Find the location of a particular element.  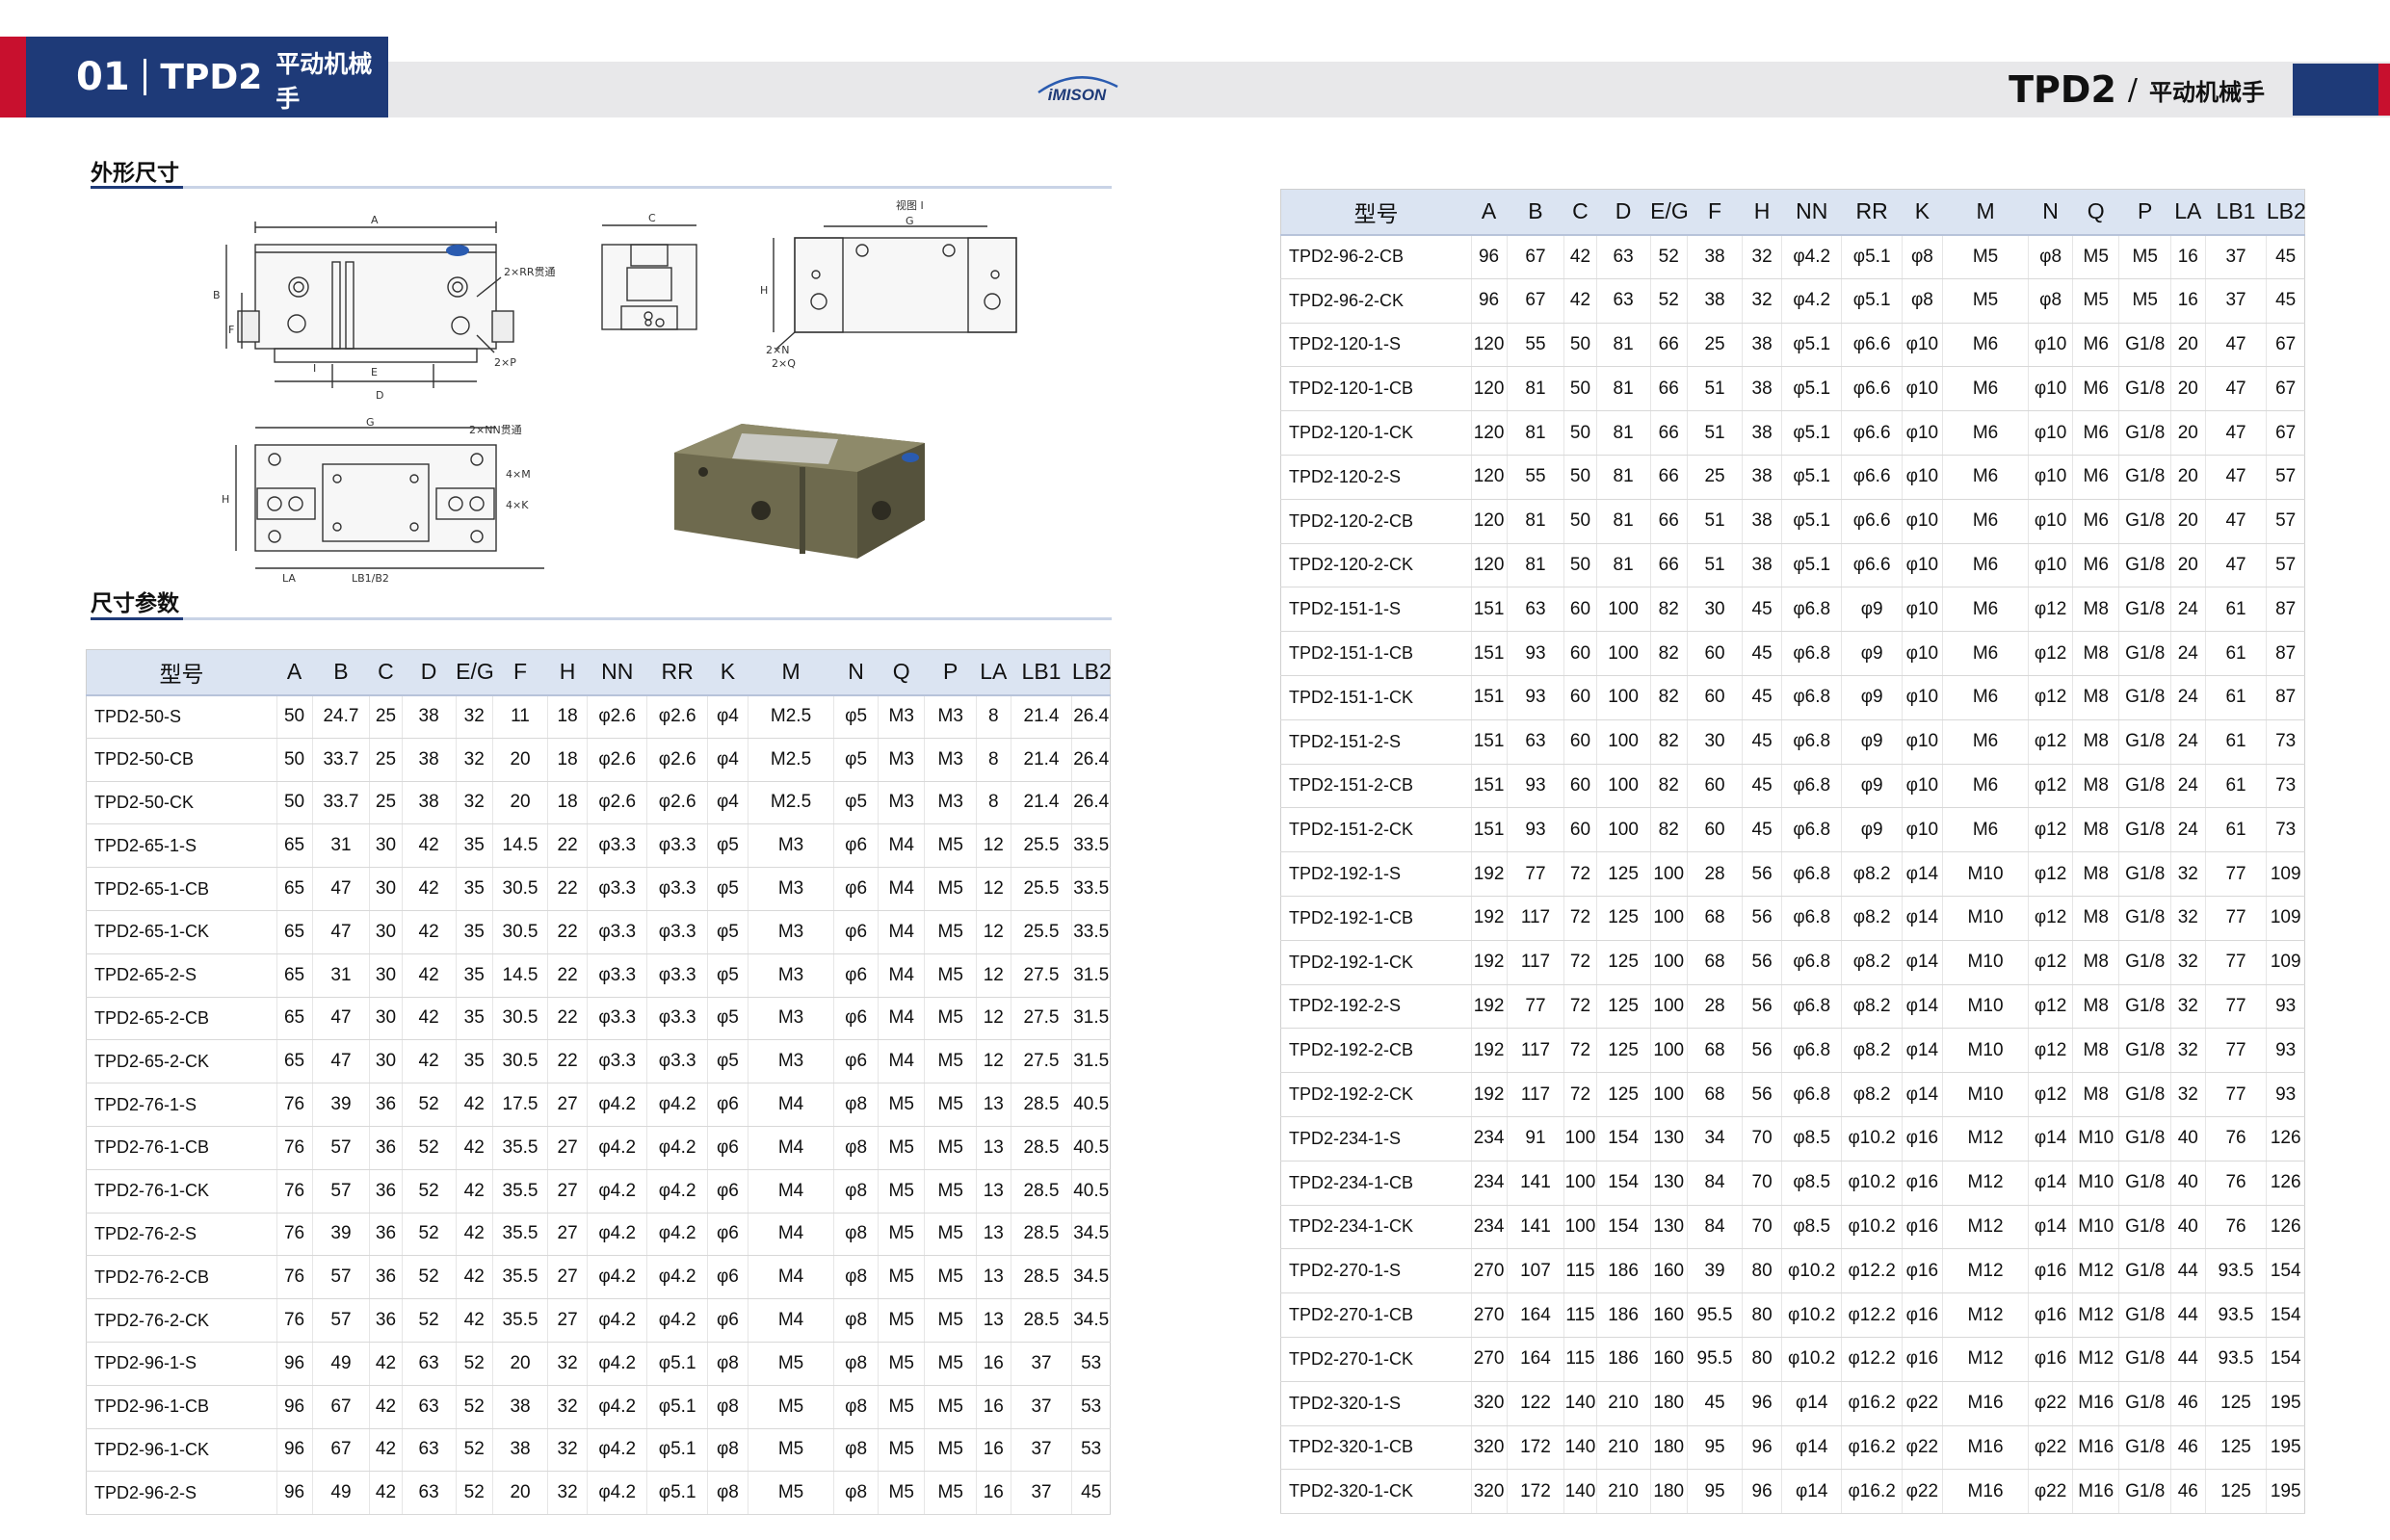

model-cell: TPD2-192-2-CB is located at coordinates (1376, 1051).